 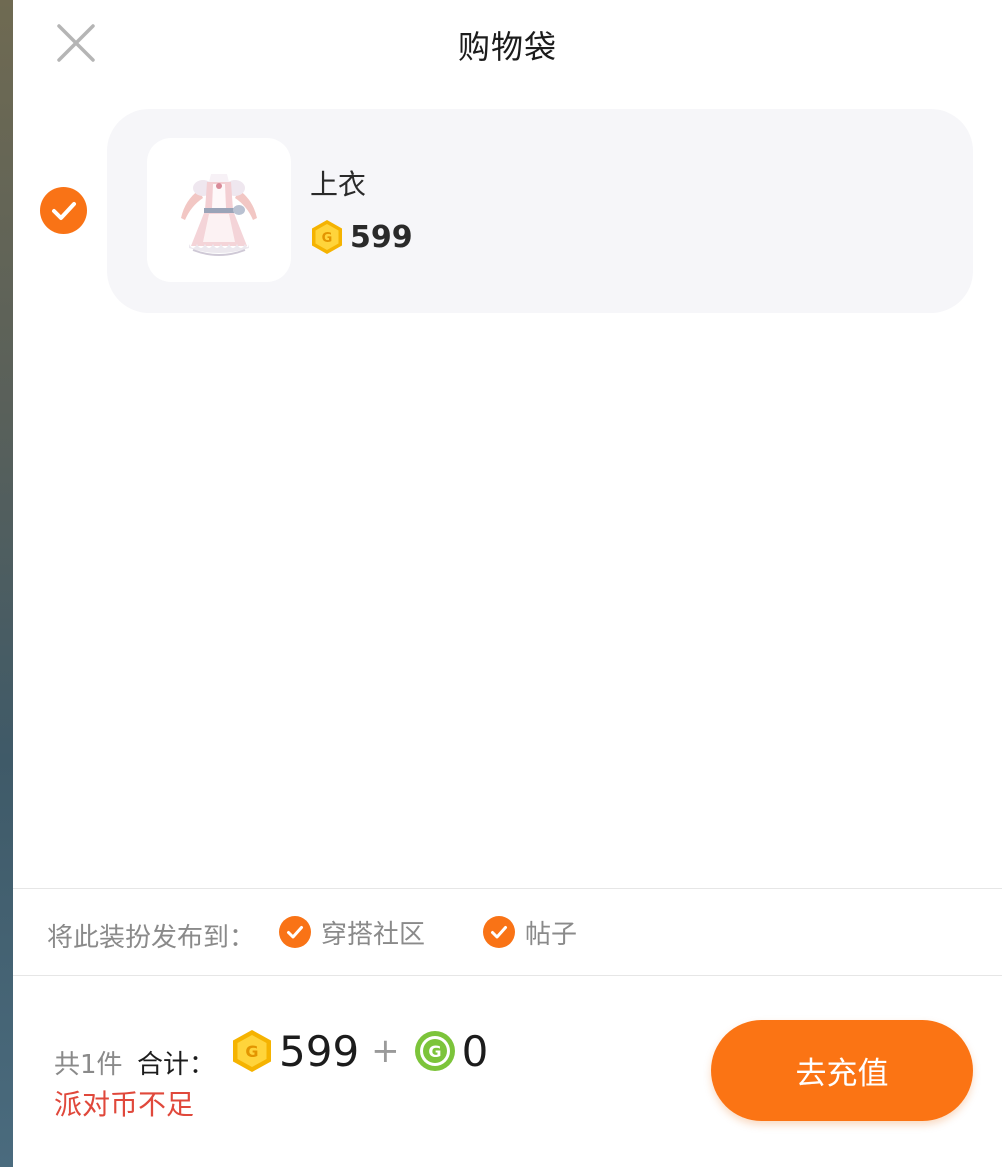 What do you see at coordinates (219, 215) in the screenshot?
I see `dress-thumbnail-icon` at bounding box center [219, 215].